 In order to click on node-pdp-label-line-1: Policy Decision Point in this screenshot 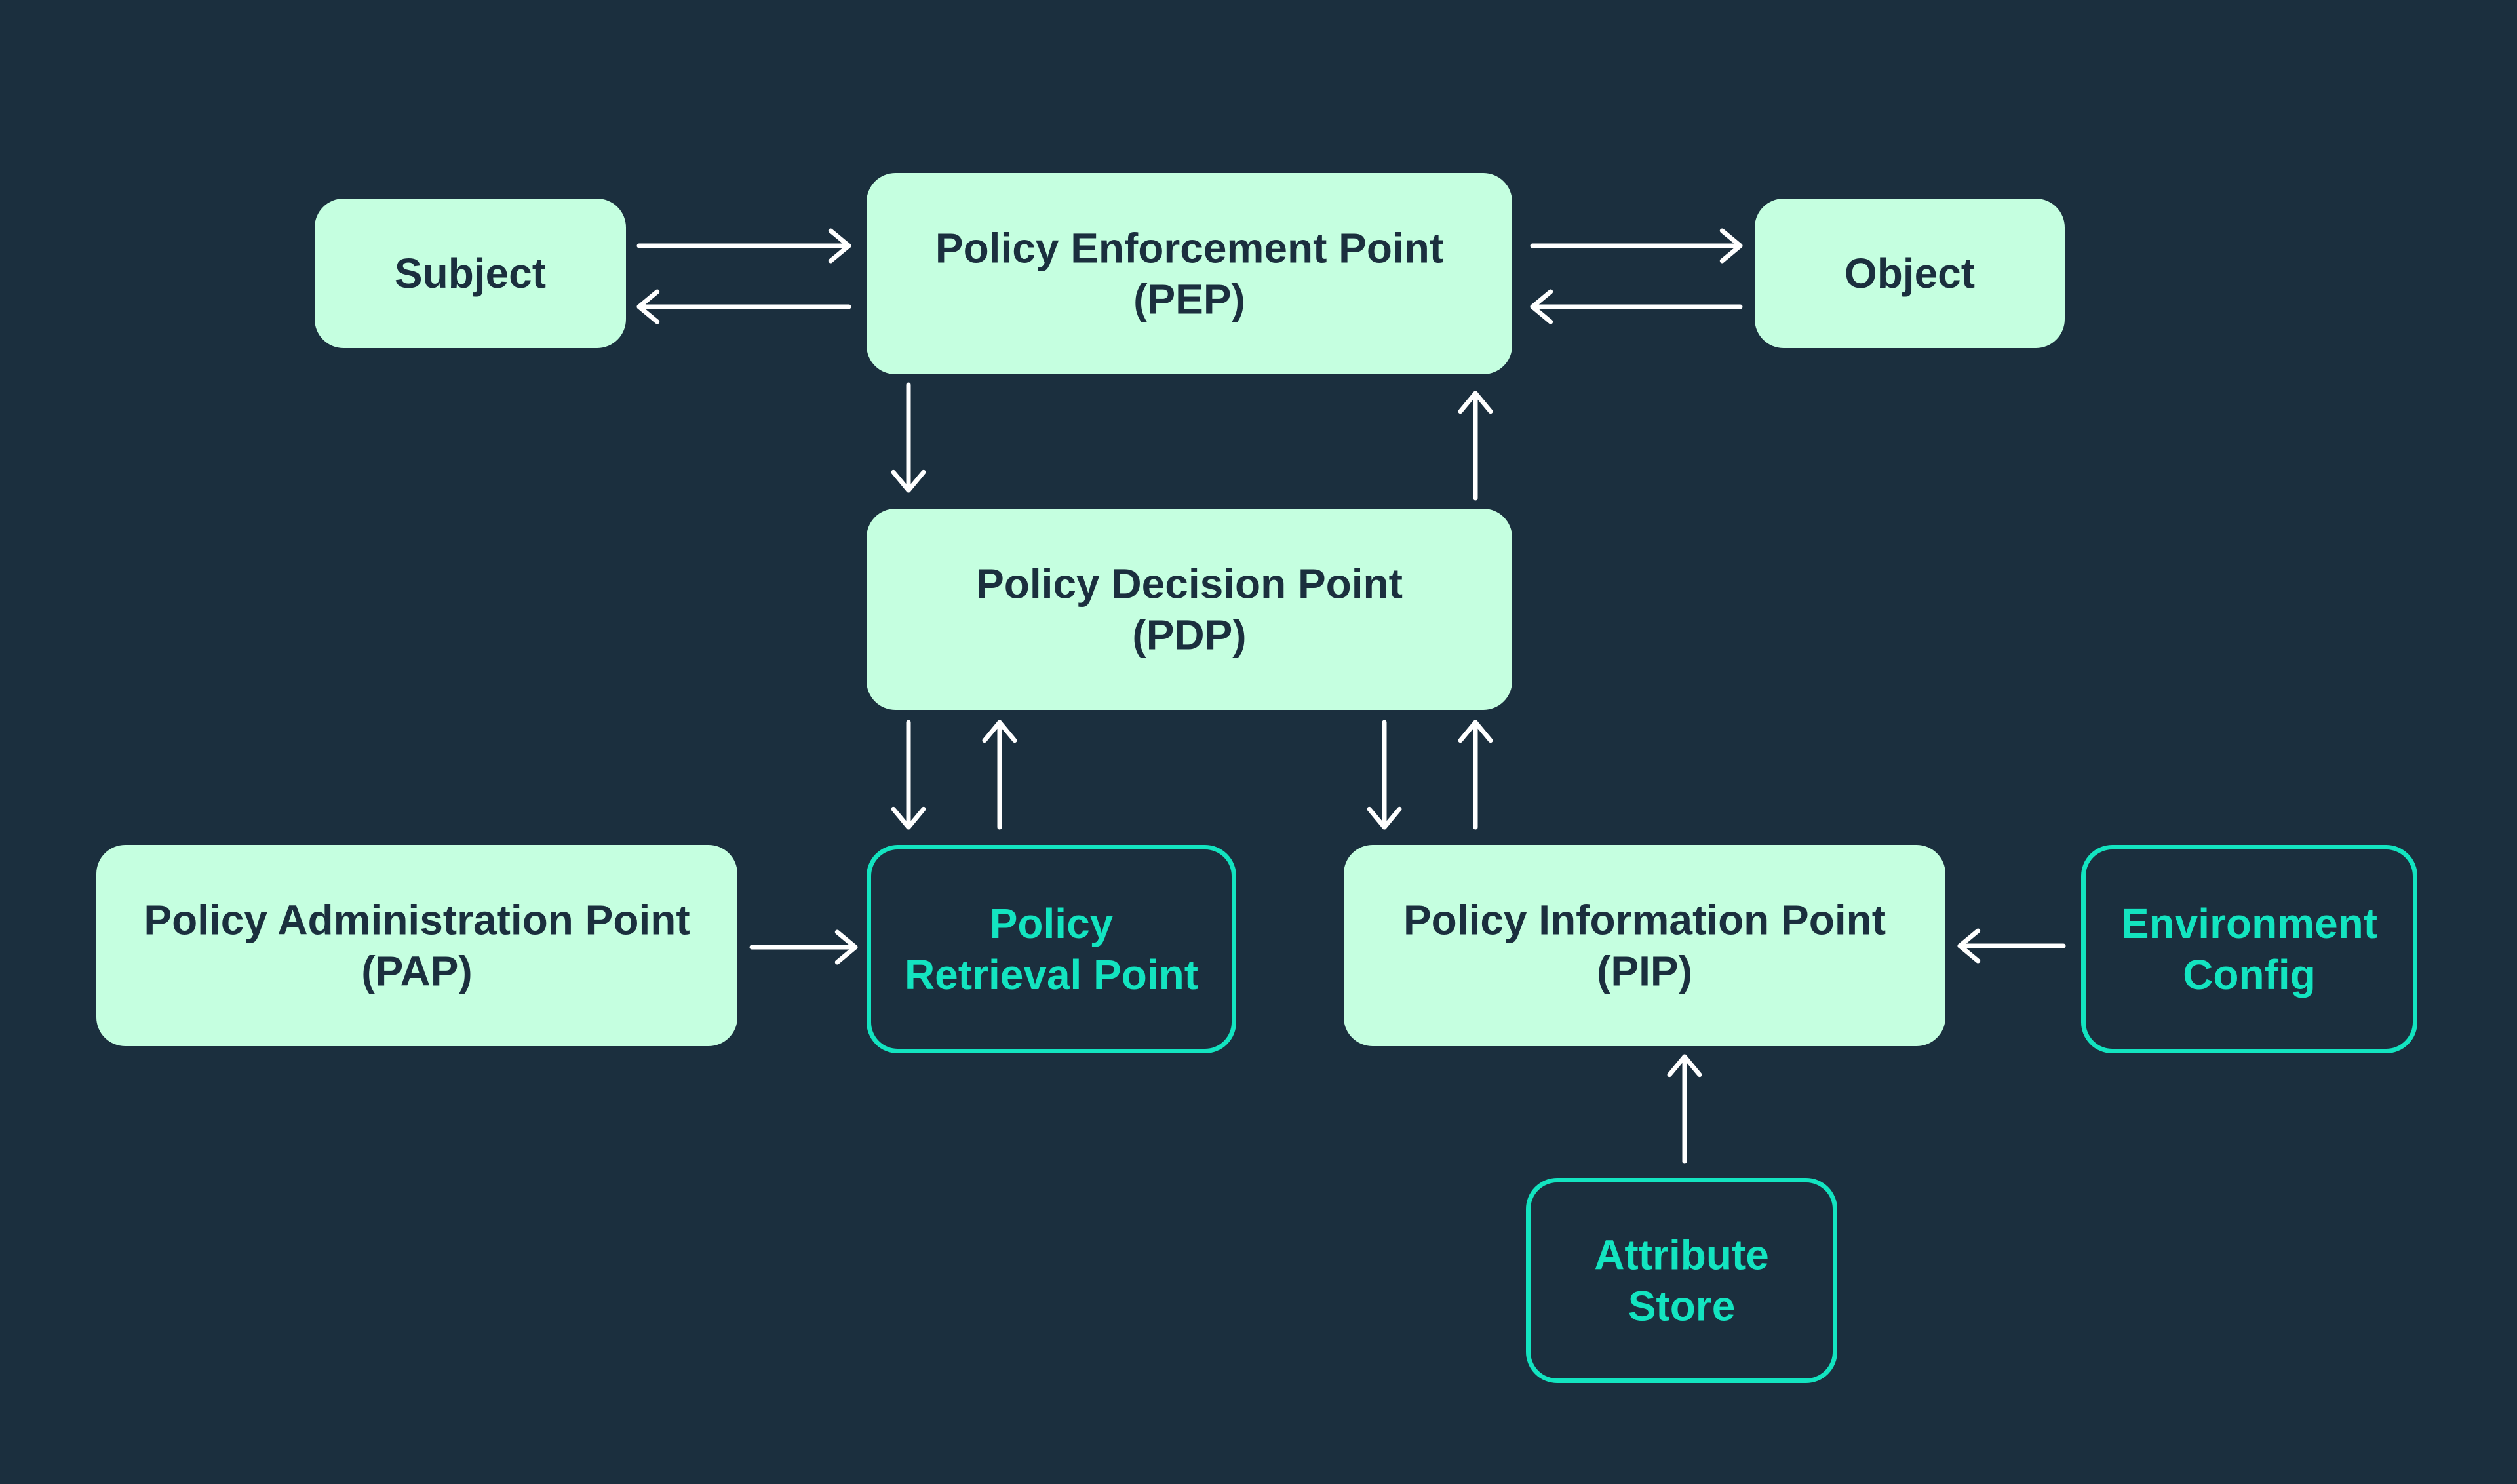, I will do `click(1189, 584)`.